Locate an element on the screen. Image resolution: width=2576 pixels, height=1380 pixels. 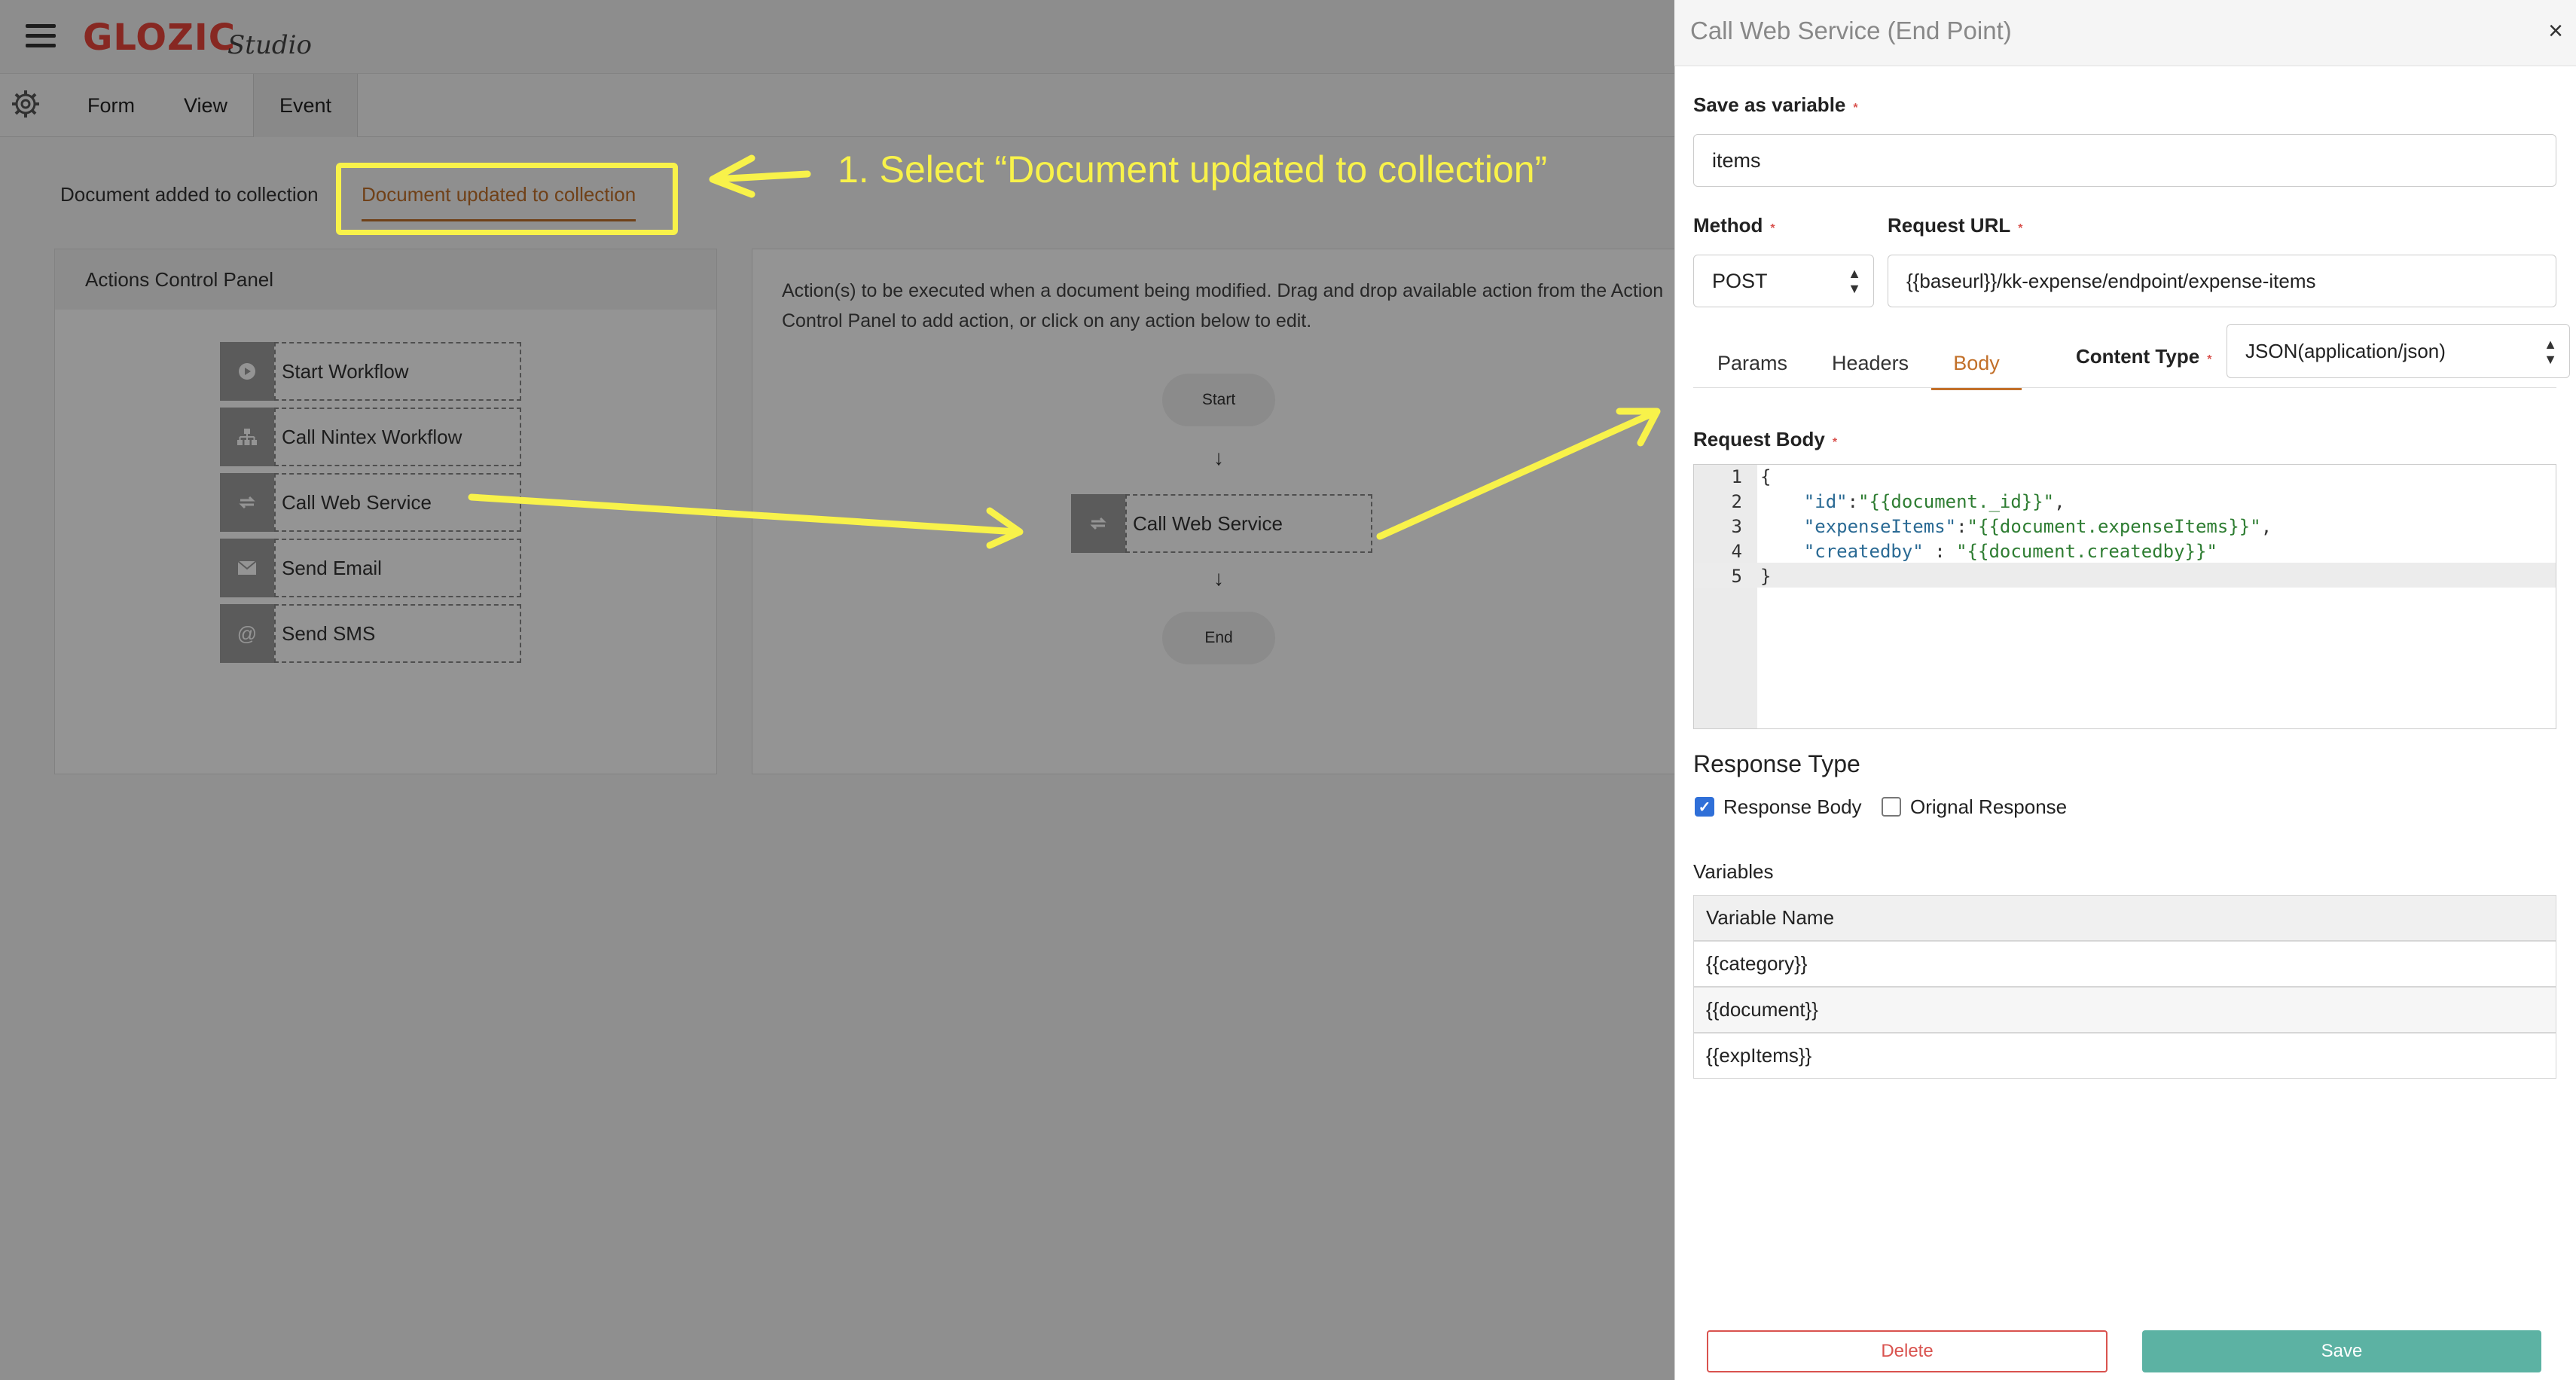
content-type-select: JSON(application/json) ▲ ▼ is located at coordinates (2399, 351).